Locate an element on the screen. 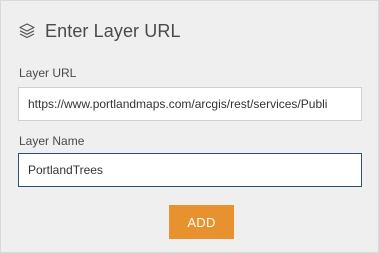 This screenshot has height=253, width=379. layer-url-input is located at coordinates (190, 104).